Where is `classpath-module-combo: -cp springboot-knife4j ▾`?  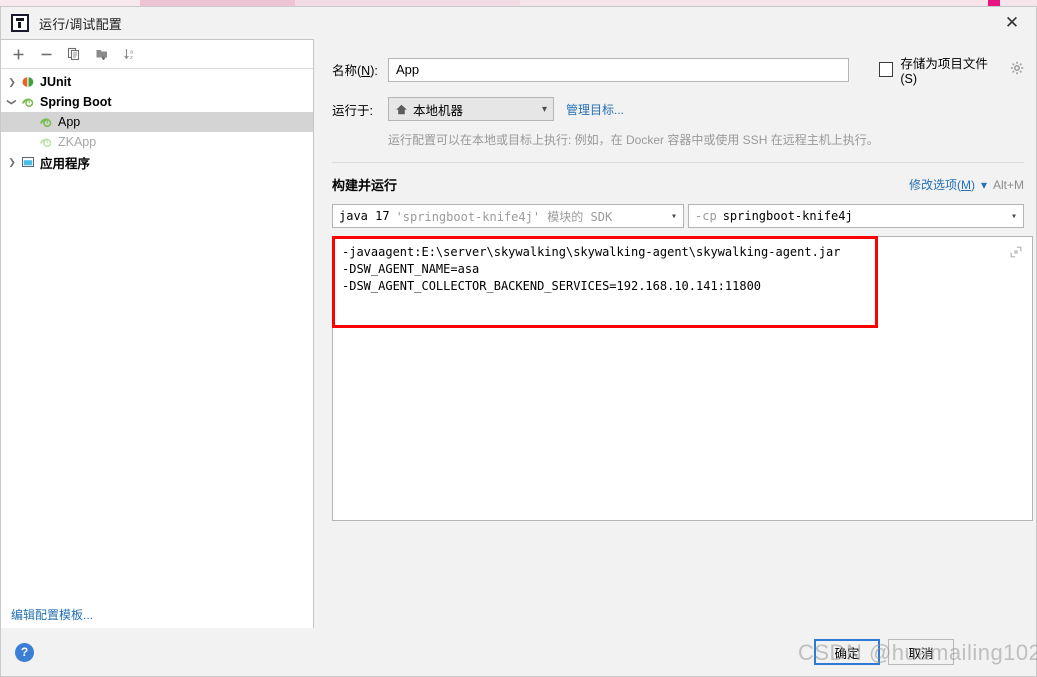 classpath-module-combo: -cp springboot-knife4j ▾ is located at coordinates (856, 216).